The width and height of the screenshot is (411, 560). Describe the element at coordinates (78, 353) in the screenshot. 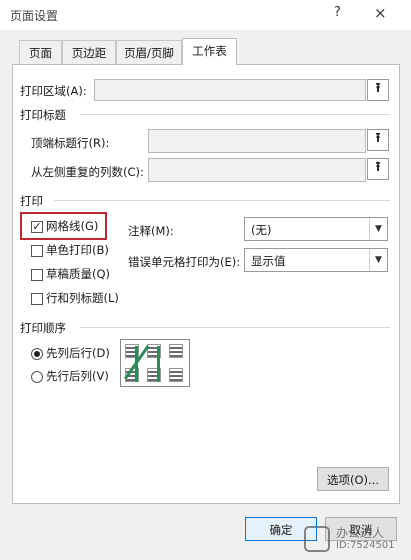

I see `down-then-over-label: 先列后行(D)` at that location.